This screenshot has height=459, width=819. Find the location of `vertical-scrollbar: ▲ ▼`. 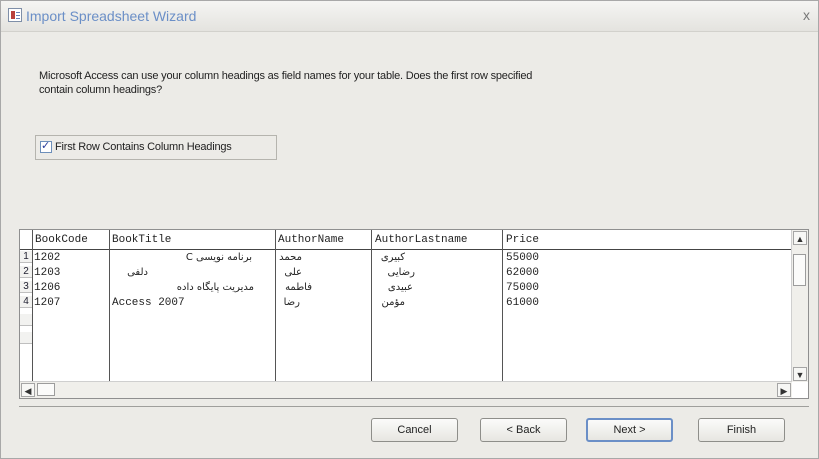

vertical-scrollbar: ▲ ▼ is located at coordinates (799, 306).